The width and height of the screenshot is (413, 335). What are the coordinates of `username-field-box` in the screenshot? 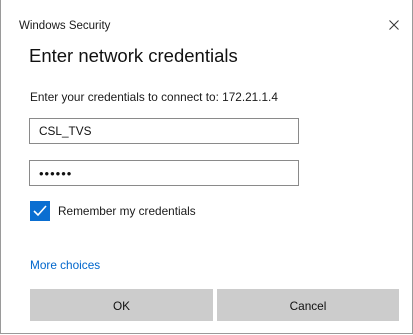 It's located at (164, 131).